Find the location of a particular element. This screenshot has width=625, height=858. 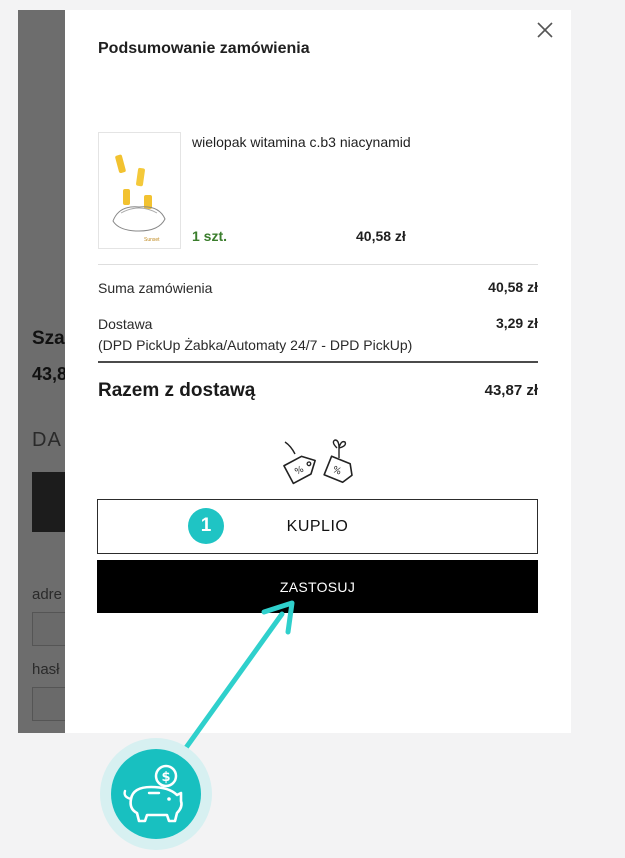

piggy-bank-logo: $ is located at coordinates (156, 794).